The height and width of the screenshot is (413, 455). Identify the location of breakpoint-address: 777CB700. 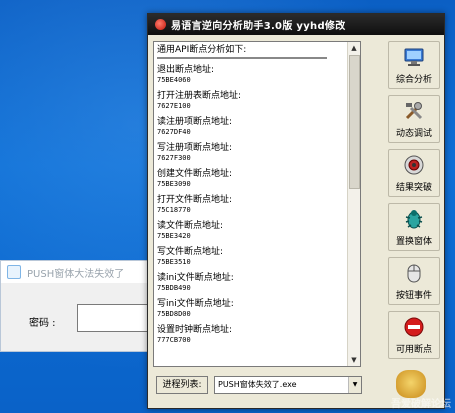
(174, 340).